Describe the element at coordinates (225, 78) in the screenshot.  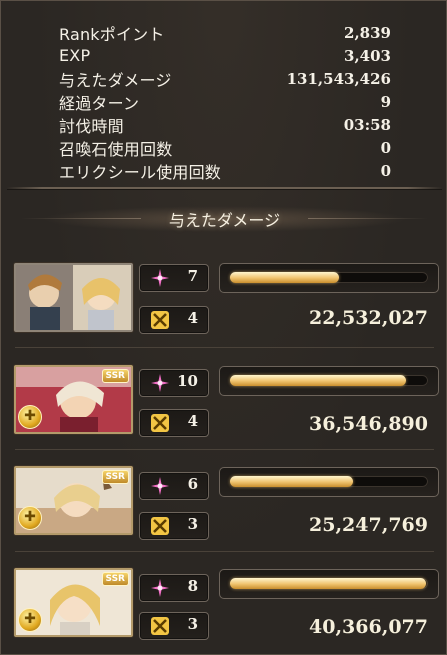
I see `stat-total-damage: 与えたダメージ 131,543,426` at that location.